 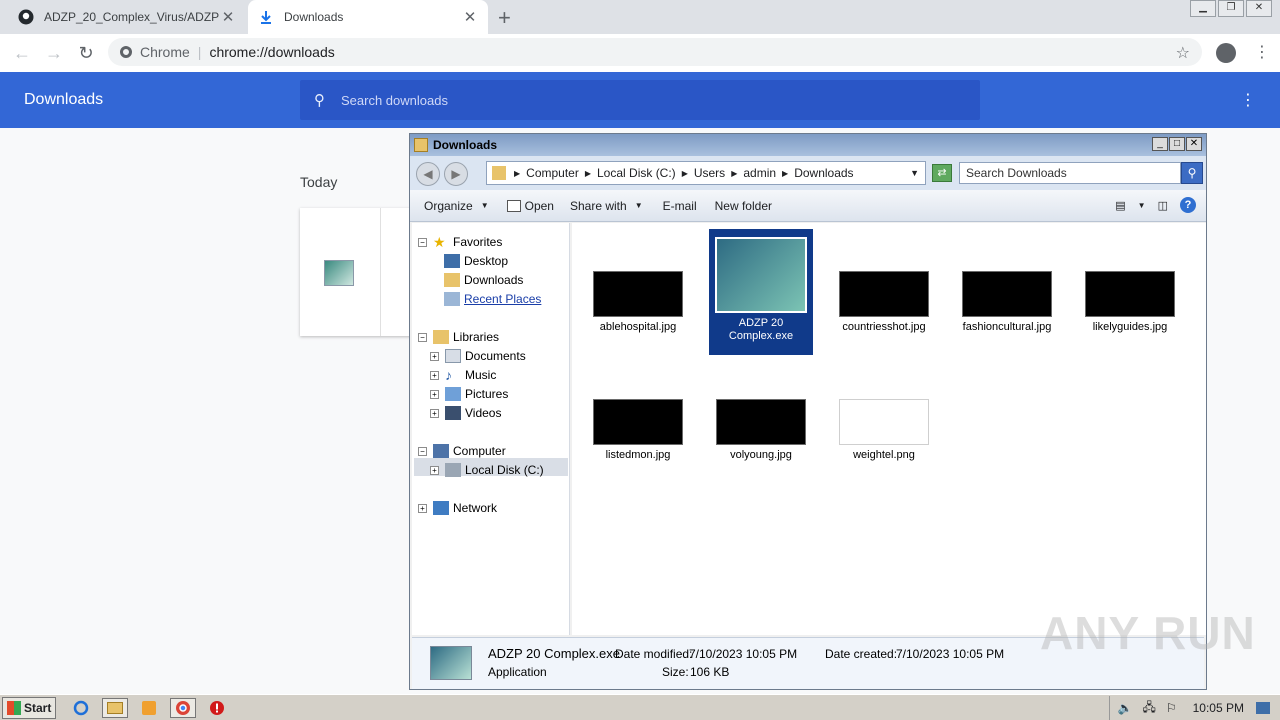 I want to click on chrome-taskbar-icon, so click(x=183, y=707).